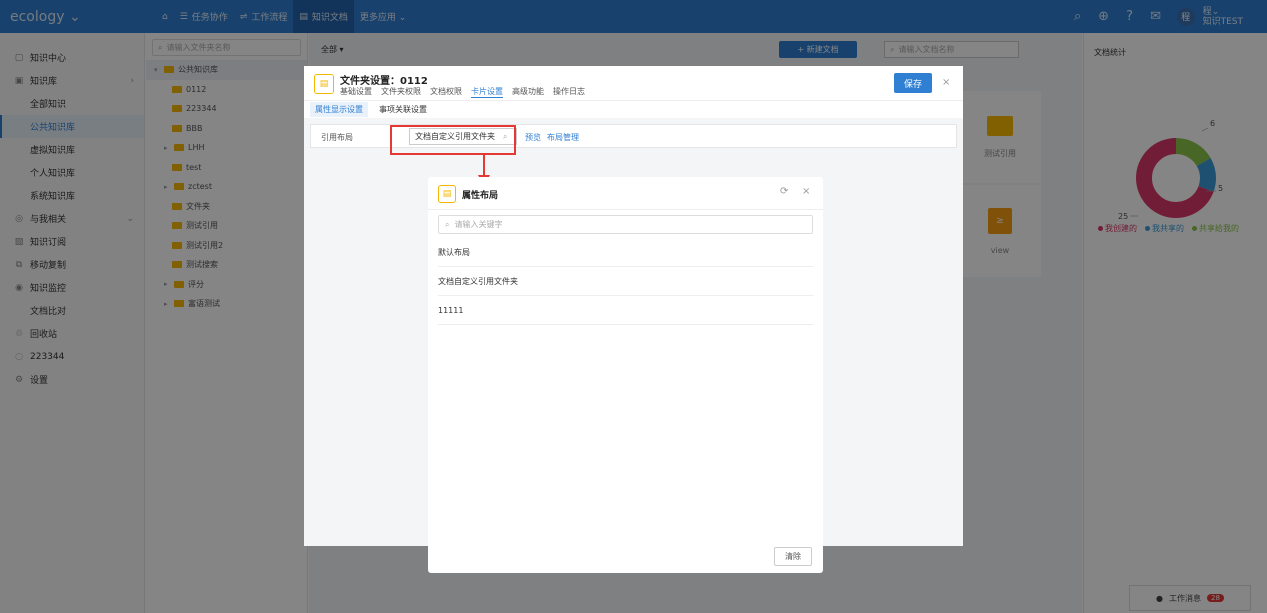 The width and height of the screenshot is (1267, 613). What do you see at coordinates (793, 556) in the screenshot?
I see `clear-button: 清除` at bounding box center [793, 556].